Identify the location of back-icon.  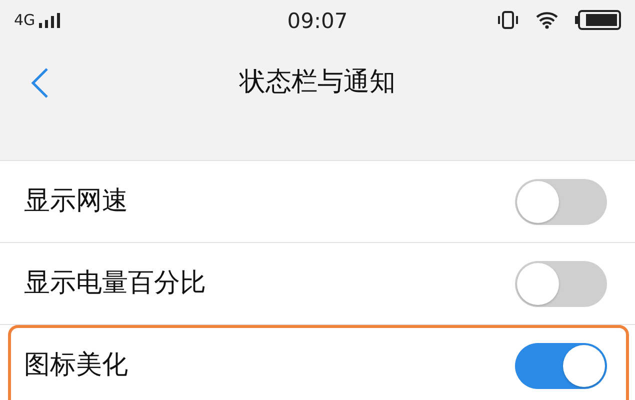
(40, 83).